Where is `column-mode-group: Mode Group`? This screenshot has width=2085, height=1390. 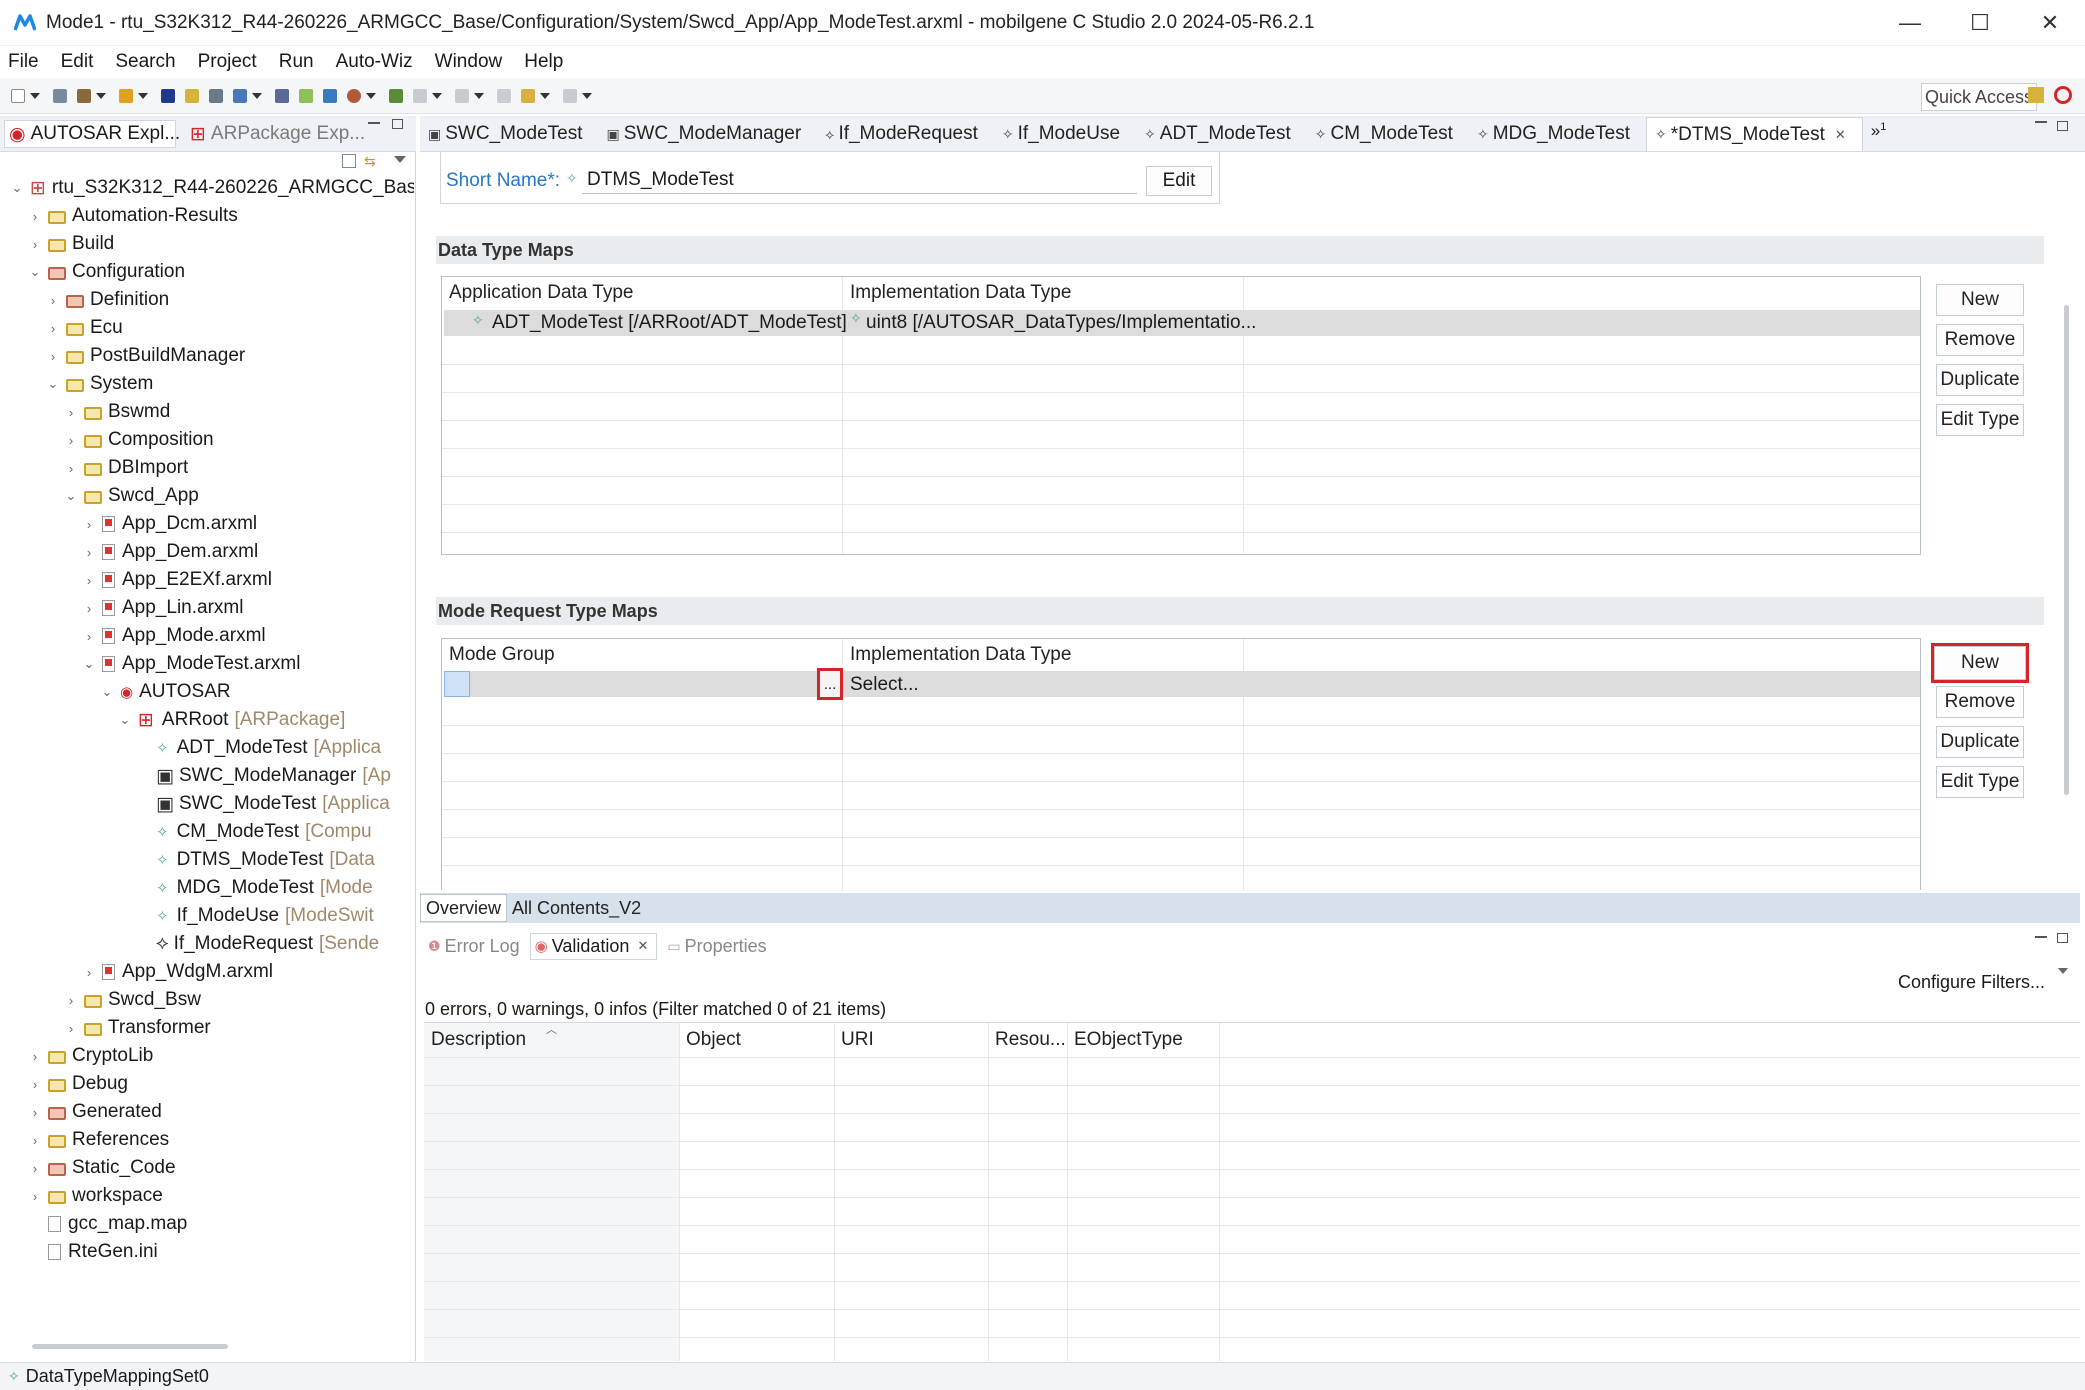
column-mode-group: Mode Group is located at coordinates (642, 655).